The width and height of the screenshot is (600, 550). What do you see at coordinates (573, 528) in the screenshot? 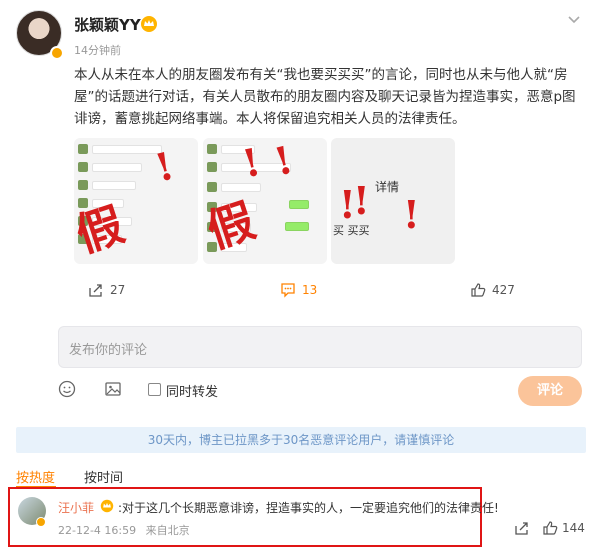
I see `comment-like-count: 144` at bounding box center [573, 528].